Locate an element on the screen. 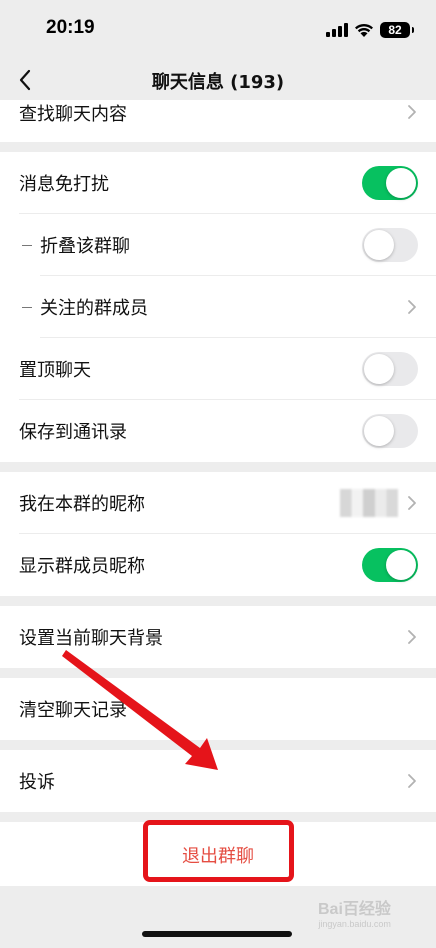 Image resolution: width=436 pixels, height=948 pixels. show-nicknames-toggle is located at coordinates (390, 565).